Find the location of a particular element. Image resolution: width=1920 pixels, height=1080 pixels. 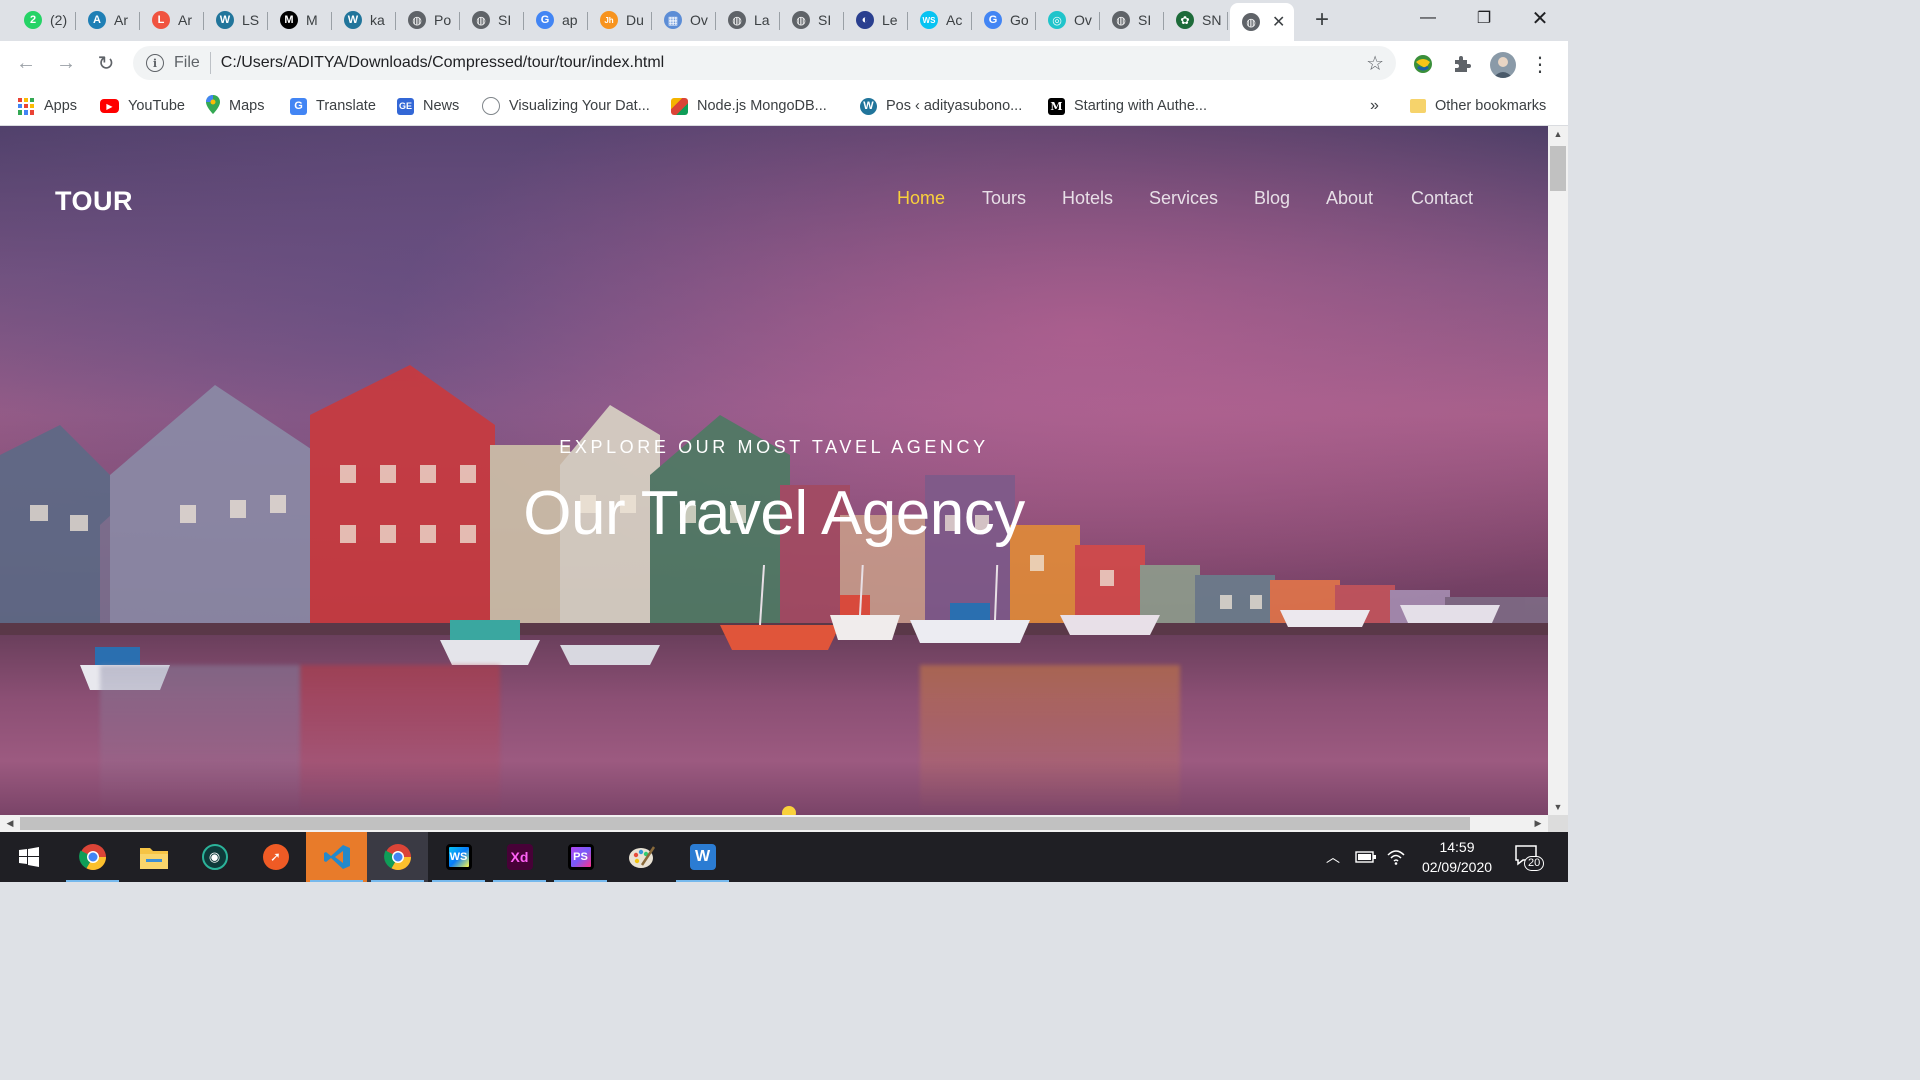

taskbar-adobe-xd: Xd is located at coordinates (519, 857).